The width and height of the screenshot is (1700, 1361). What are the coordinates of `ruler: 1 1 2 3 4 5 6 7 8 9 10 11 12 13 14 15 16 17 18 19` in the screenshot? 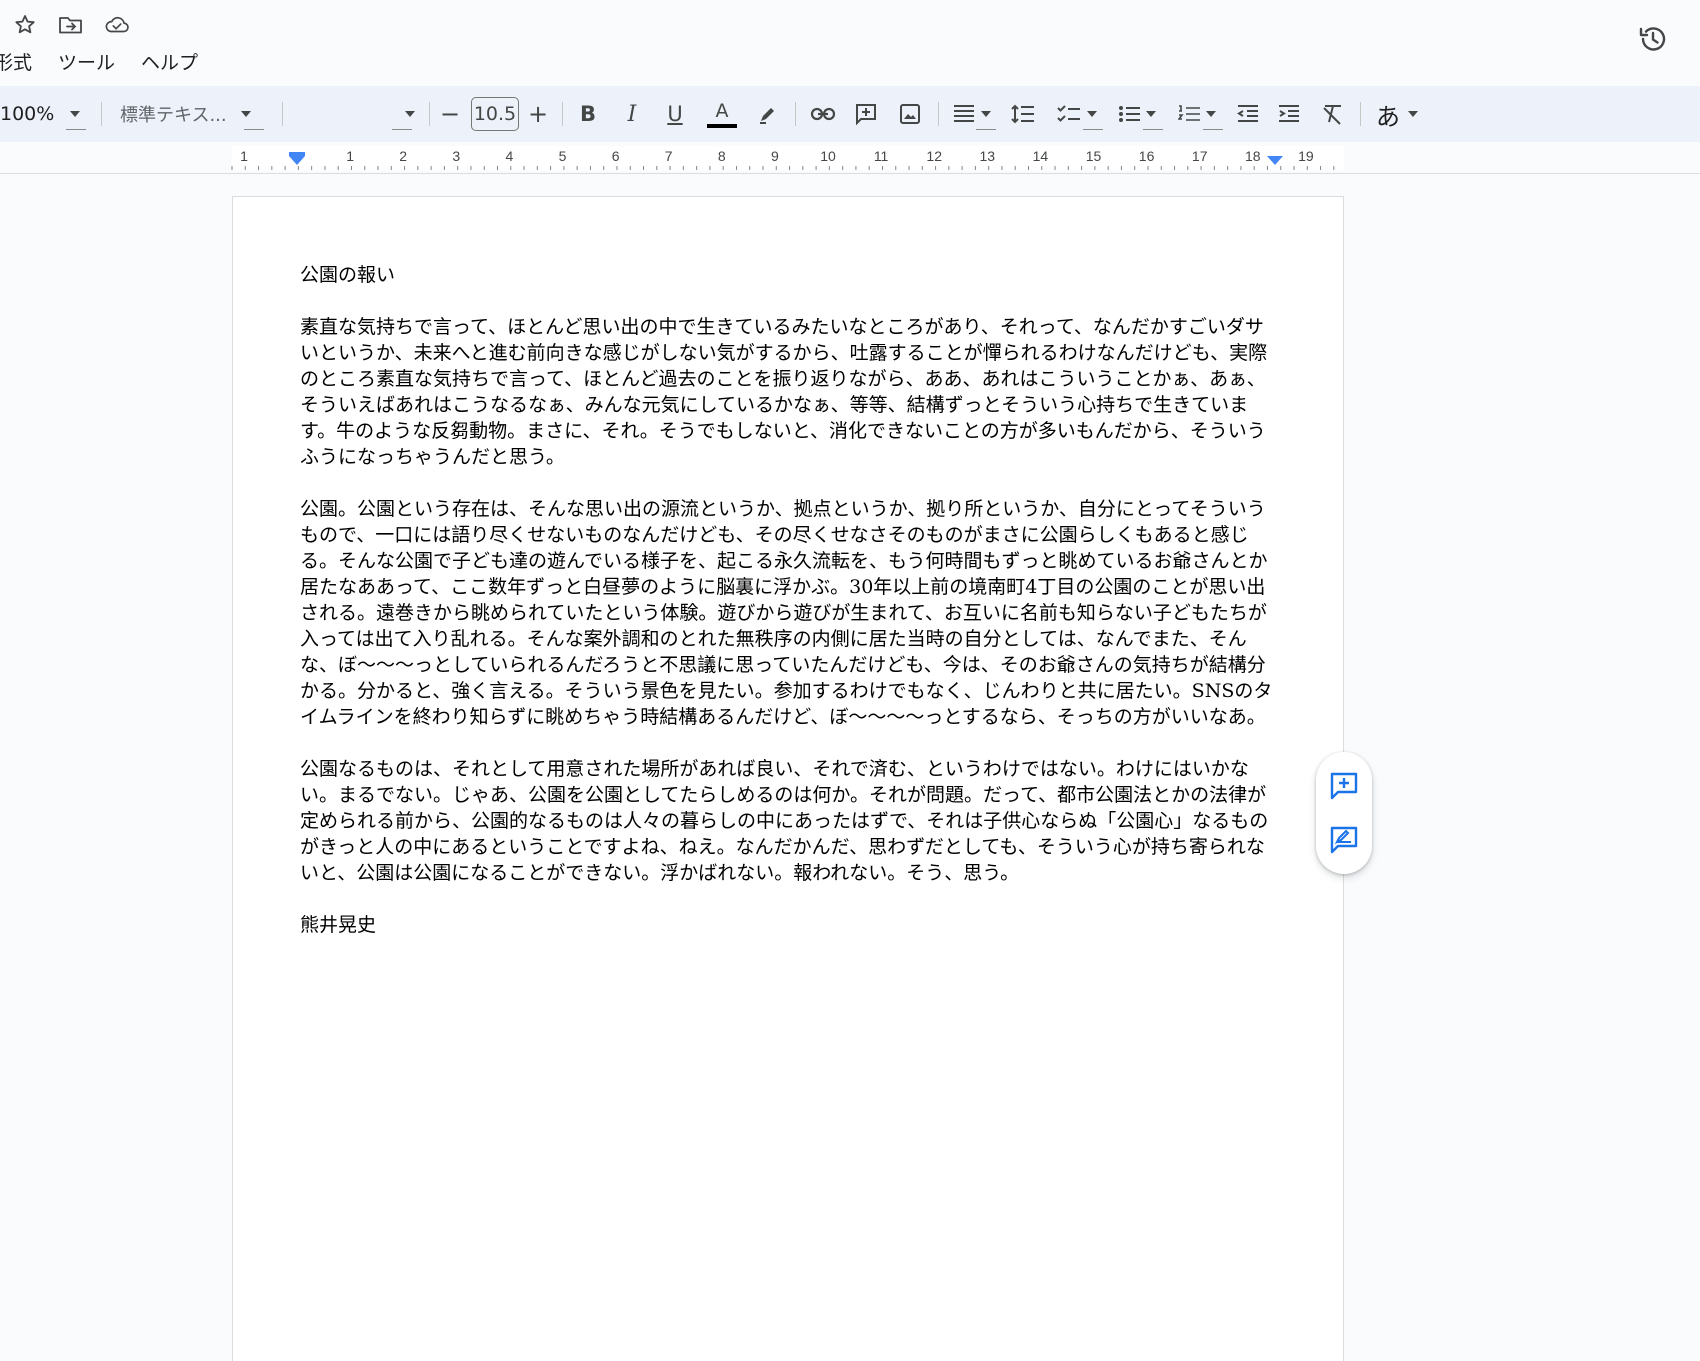 It's located at (850, 158).